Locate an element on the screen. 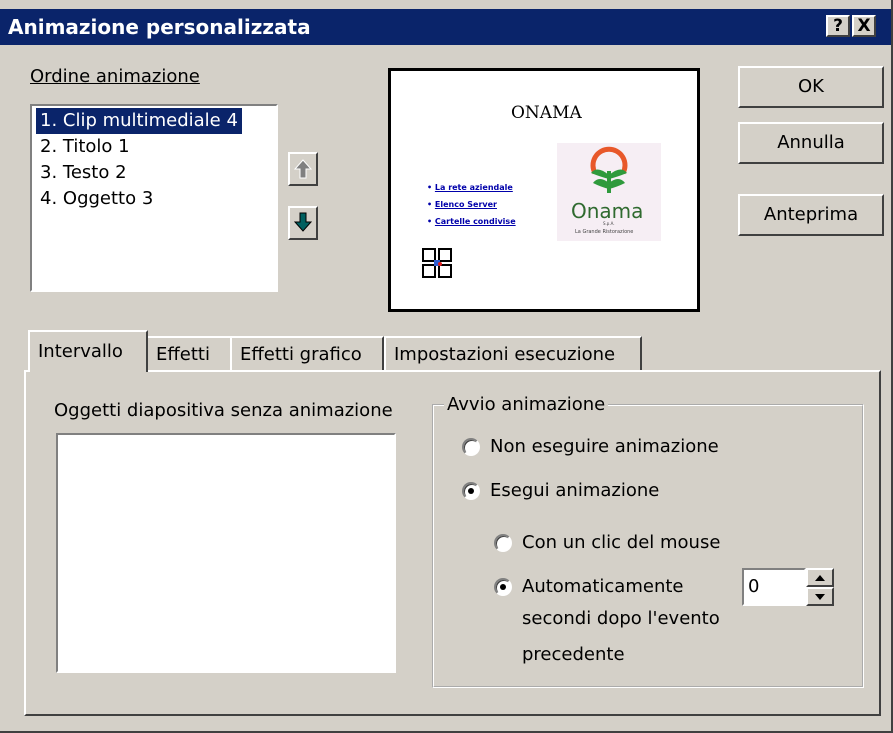 The width and height of the screenshot is (893, 733). title-bar: Animazione personalizzata ? X is located at coordinates (445, 27).